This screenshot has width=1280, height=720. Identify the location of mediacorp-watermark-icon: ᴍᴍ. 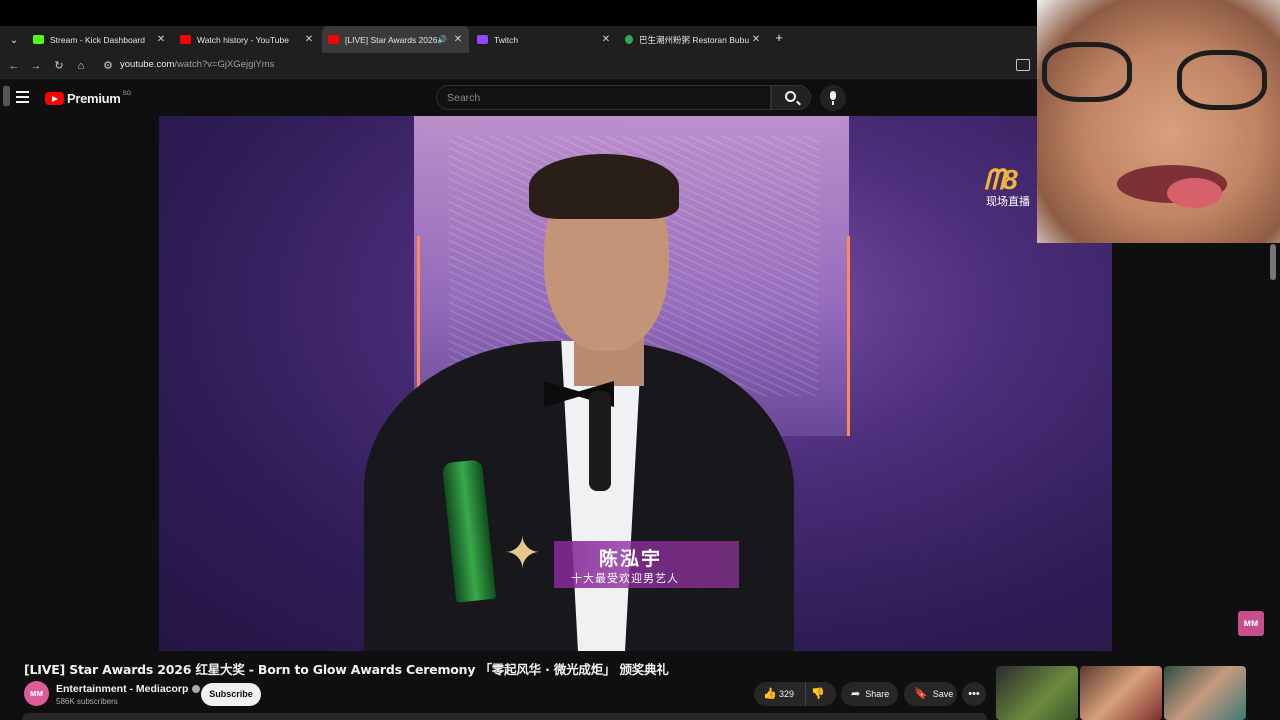
(1251, 623).